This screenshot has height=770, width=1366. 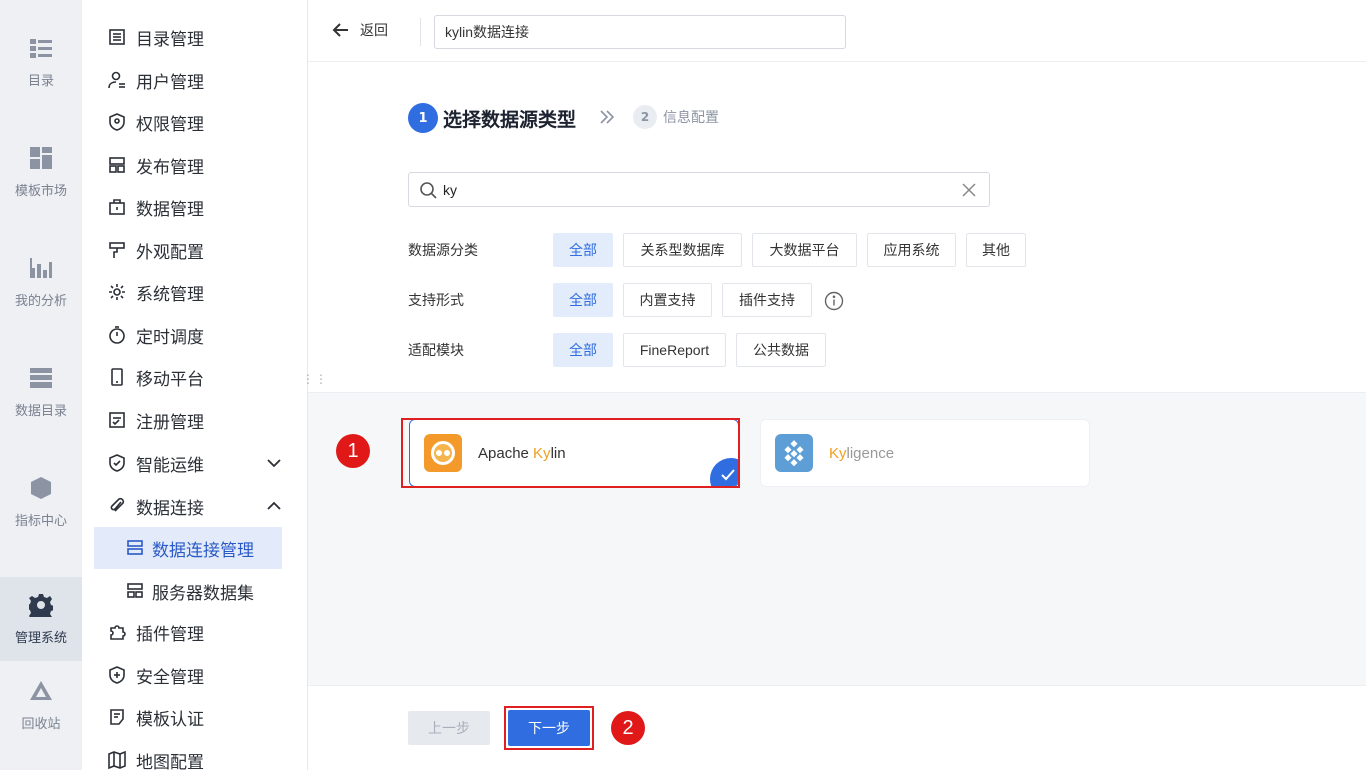 What do you see at coordinates (510, 119) in the screenshot?
I see `step-label: 选择数据源类型` at bounding box center [510, 119].